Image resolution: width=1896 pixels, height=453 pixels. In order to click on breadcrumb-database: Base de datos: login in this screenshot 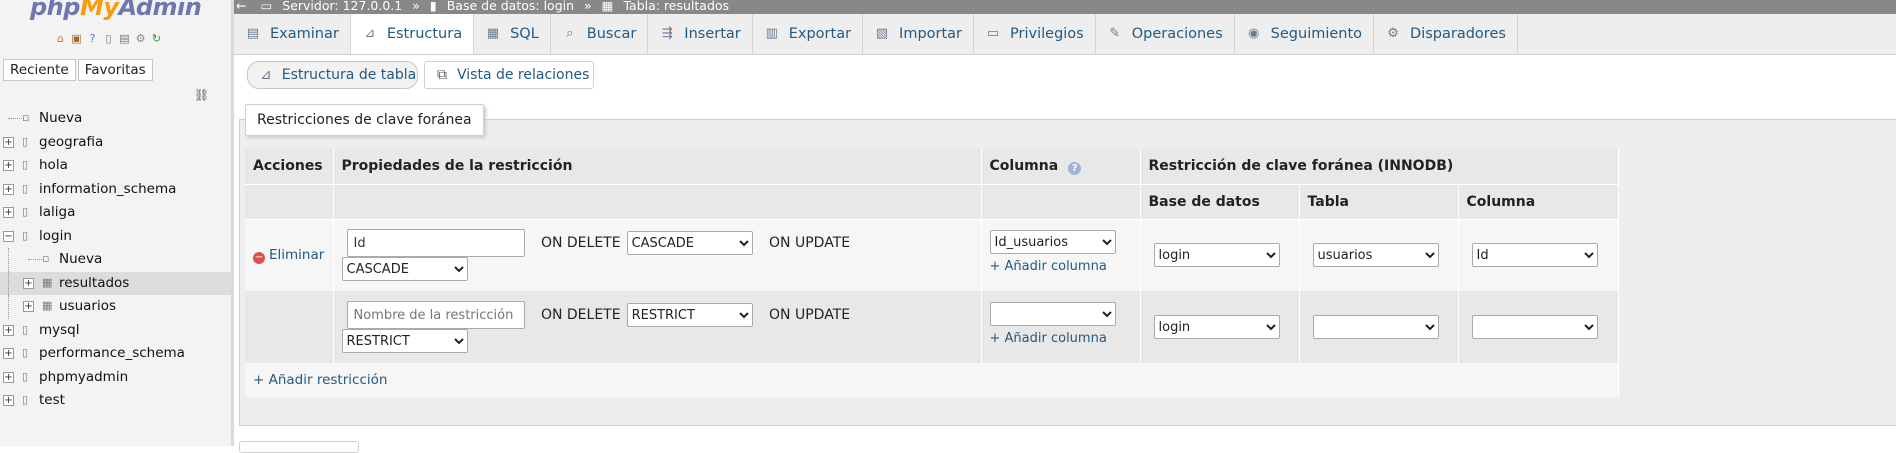, I will do `click(510, 6)`.